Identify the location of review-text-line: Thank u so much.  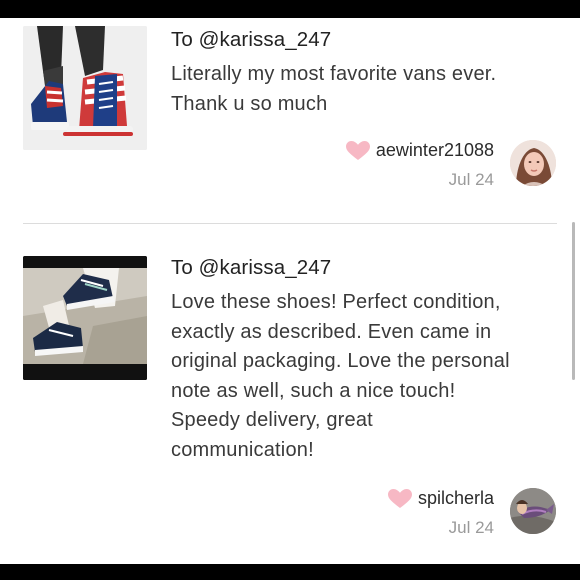
(249, 103).